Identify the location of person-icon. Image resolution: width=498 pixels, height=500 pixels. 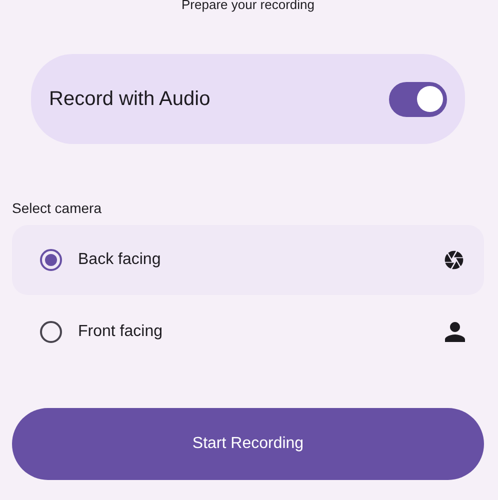
(455, 332).